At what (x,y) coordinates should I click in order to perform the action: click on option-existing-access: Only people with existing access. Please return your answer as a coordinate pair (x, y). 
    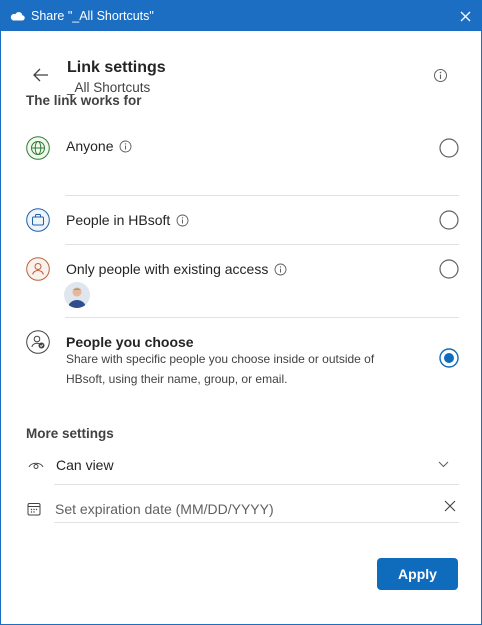
    Looking at the image, I should click on (242, 281).